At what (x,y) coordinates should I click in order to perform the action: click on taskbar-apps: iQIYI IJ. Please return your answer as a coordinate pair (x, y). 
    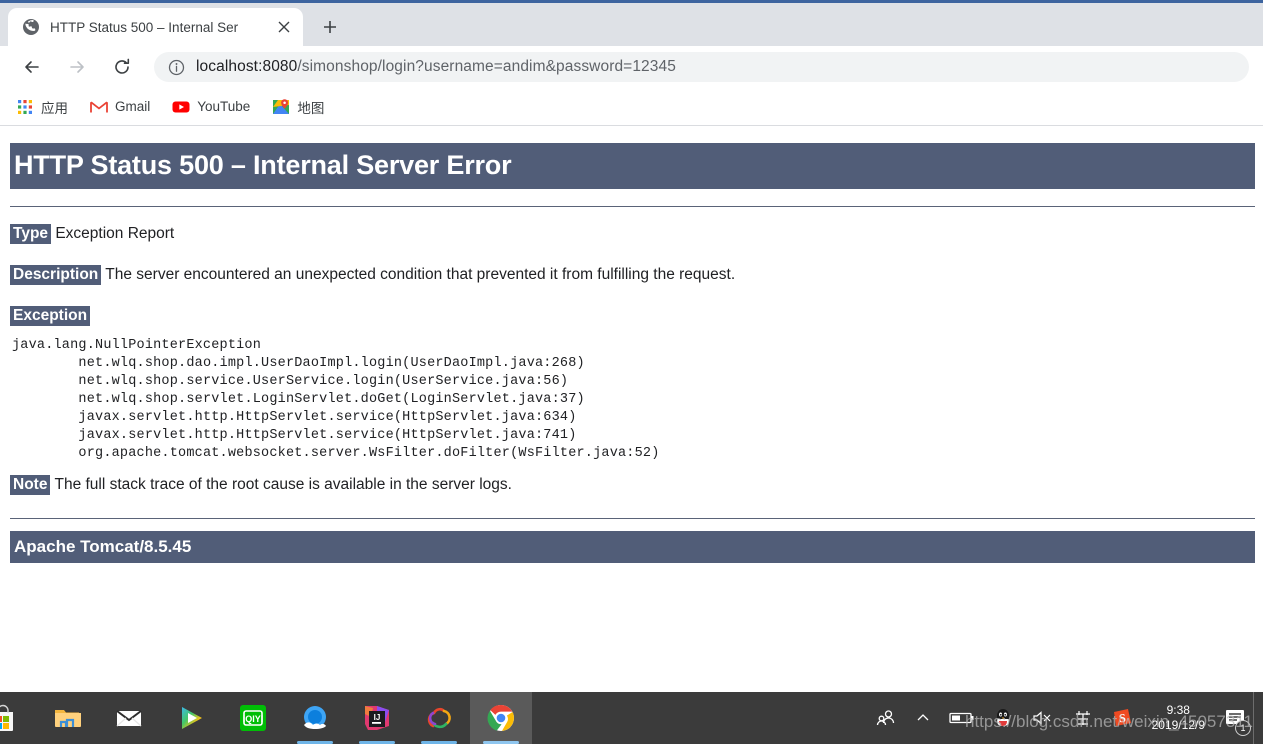
    Looking at the image, I should click on (266, 718).